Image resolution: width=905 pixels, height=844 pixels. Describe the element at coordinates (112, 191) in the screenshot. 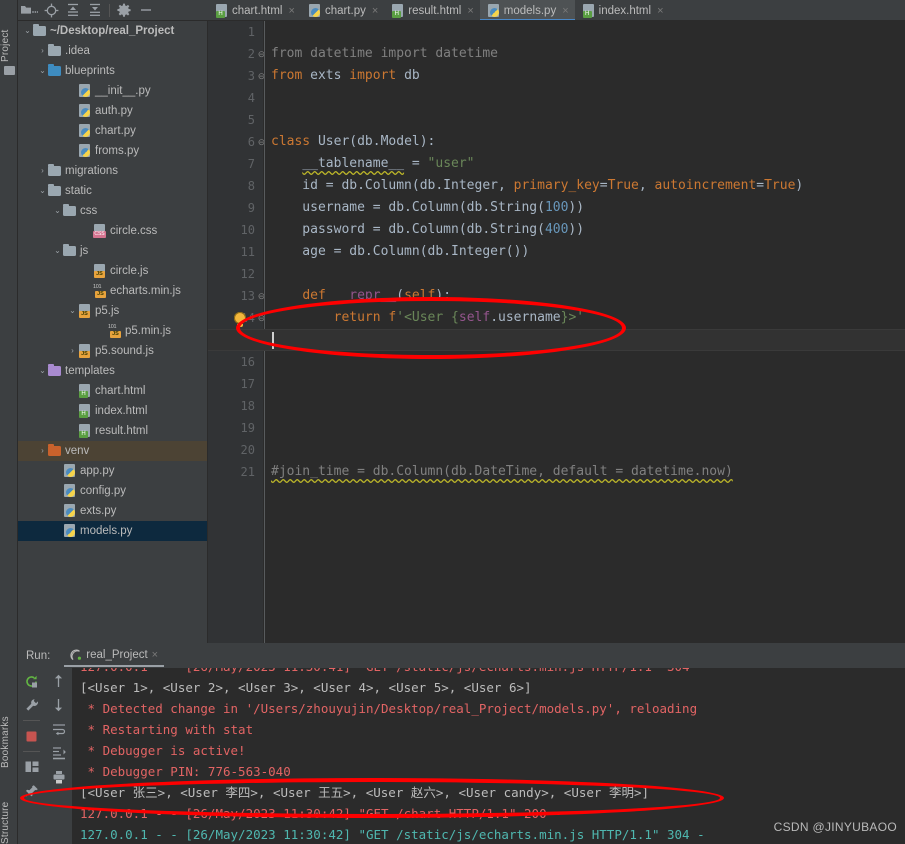

I see `tree-item-static: ⌄ static` at that location.